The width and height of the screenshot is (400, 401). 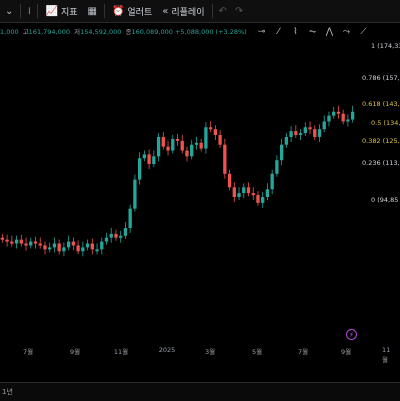 I want to click on candles-icon: ⧘, so click(x=29, y=11).